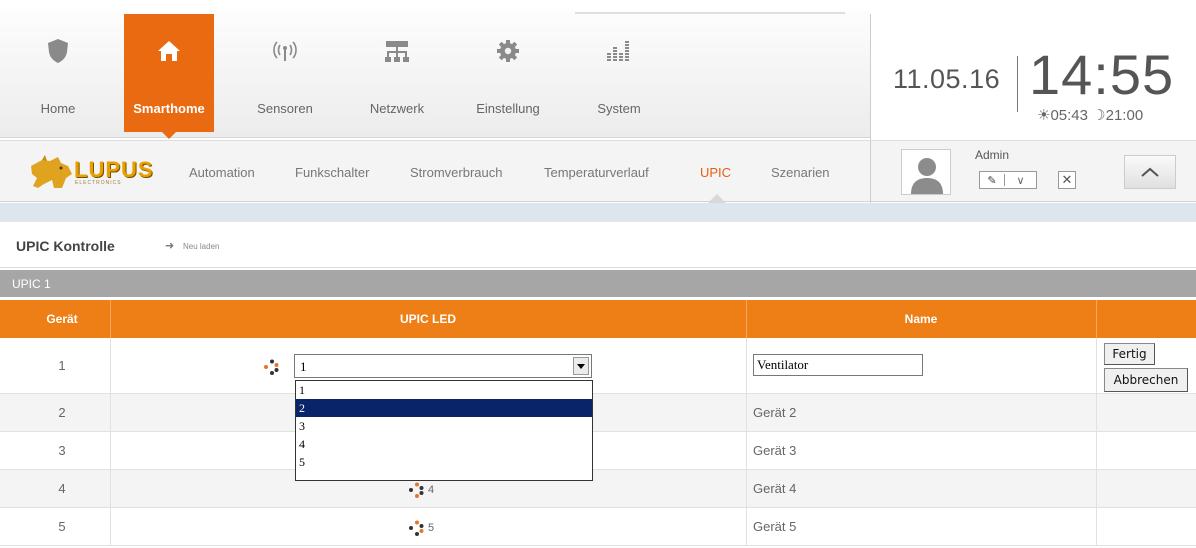  I want to click on device-name: Gerät 4, so click(775, 488).